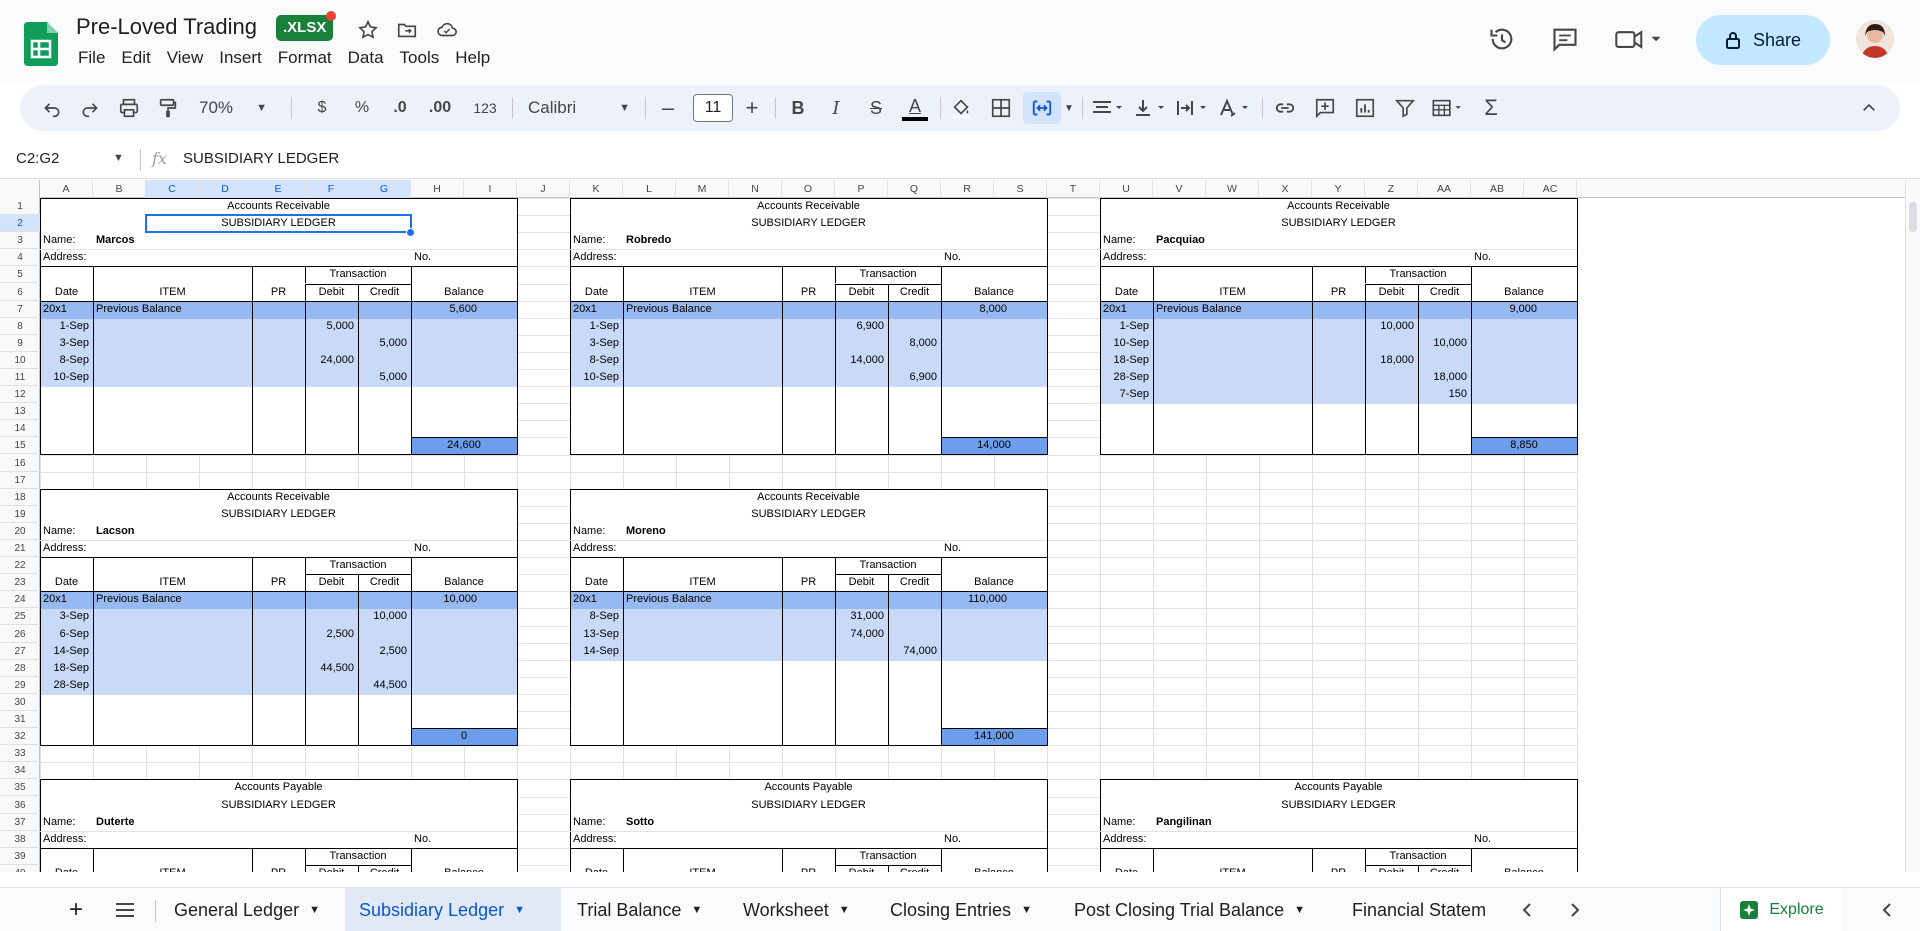  What do you see at coordinates (90, 108) in the screenshot?
I see `redo-icon` at bounding box center [90, 108].